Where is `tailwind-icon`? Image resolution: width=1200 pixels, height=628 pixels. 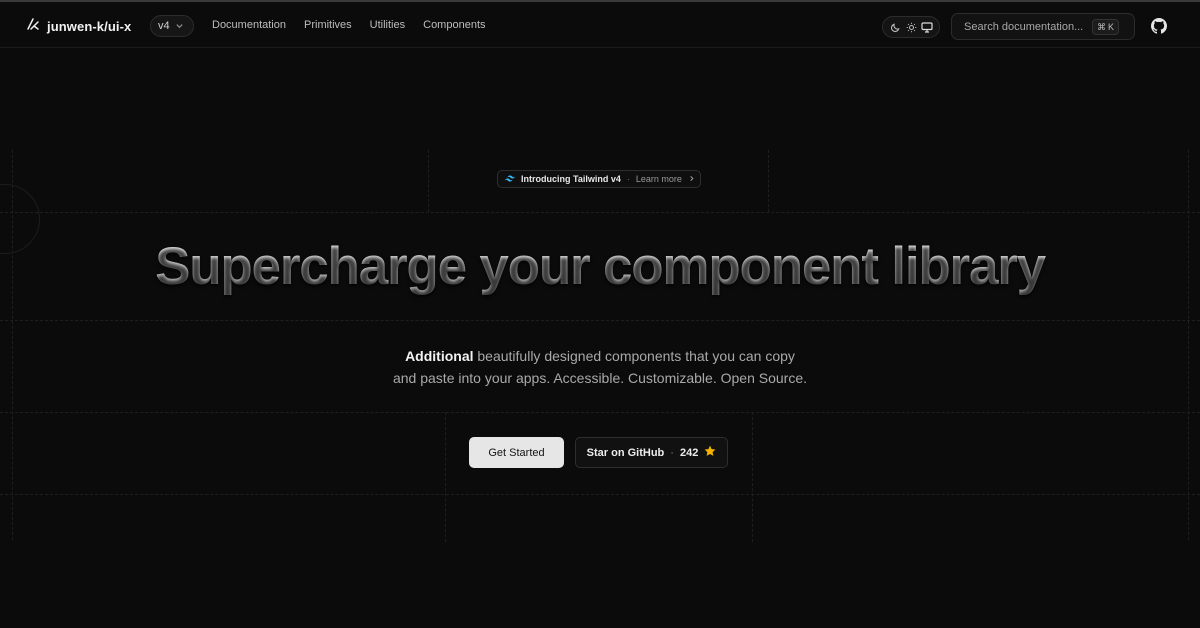 tailwind-icon is located at coordinates (510, 179).